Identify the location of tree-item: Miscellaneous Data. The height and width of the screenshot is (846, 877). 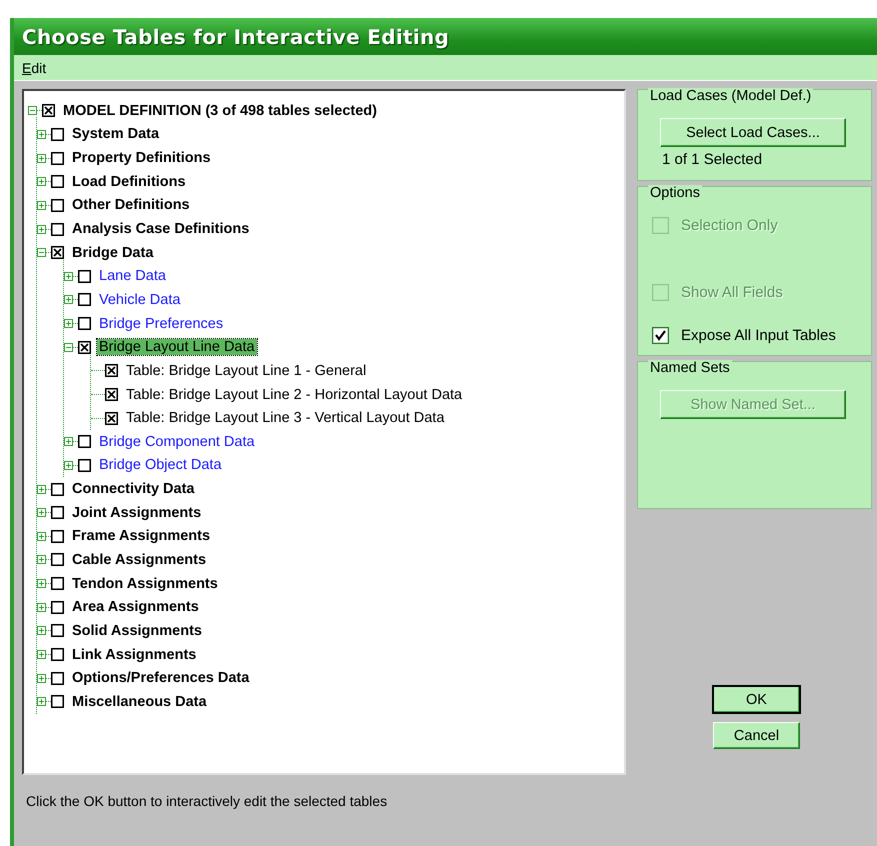
(139, 702).